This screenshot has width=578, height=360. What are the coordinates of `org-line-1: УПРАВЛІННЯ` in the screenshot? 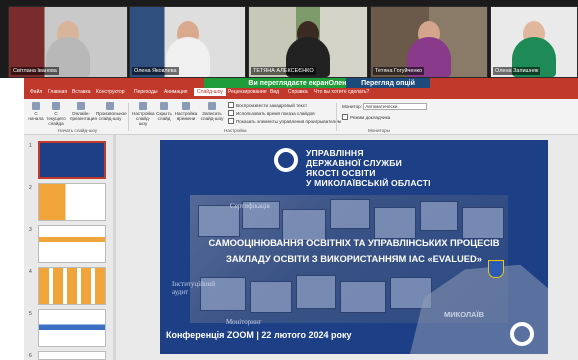 It's located at (335, 153).